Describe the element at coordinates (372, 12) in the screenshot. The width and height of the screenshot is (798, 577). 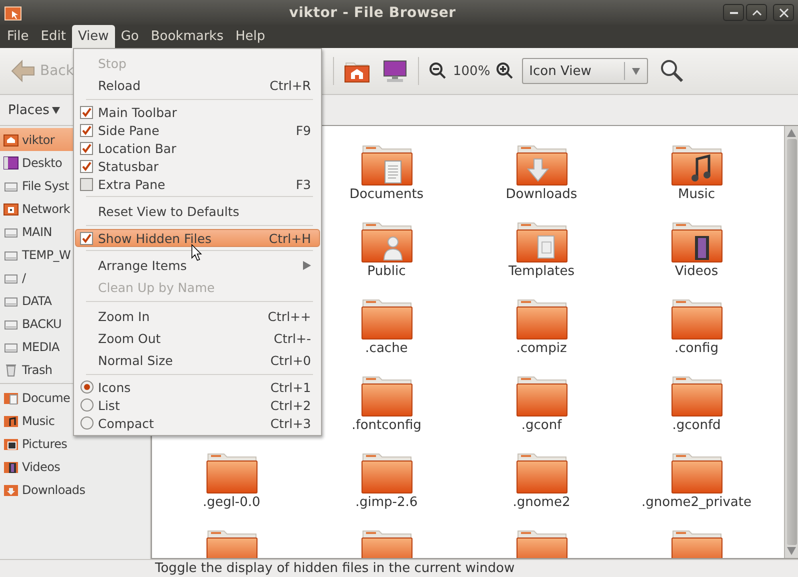
I see `window-title: viktor - File Browser` at that location.